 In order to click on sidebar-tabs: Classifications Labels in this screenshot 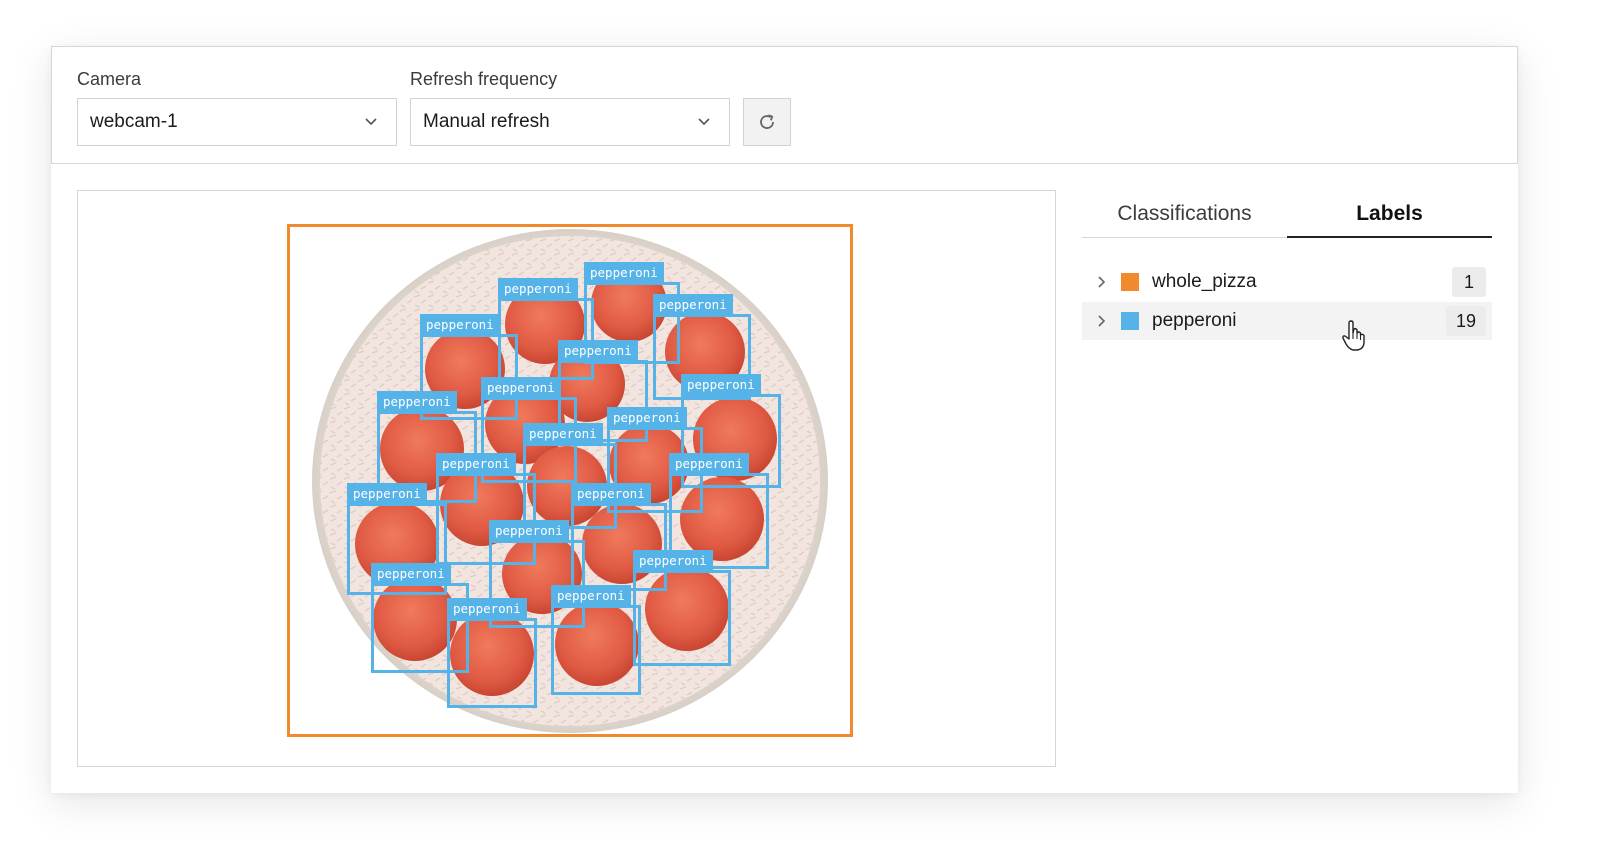, I will do `click(1287, 217)`.